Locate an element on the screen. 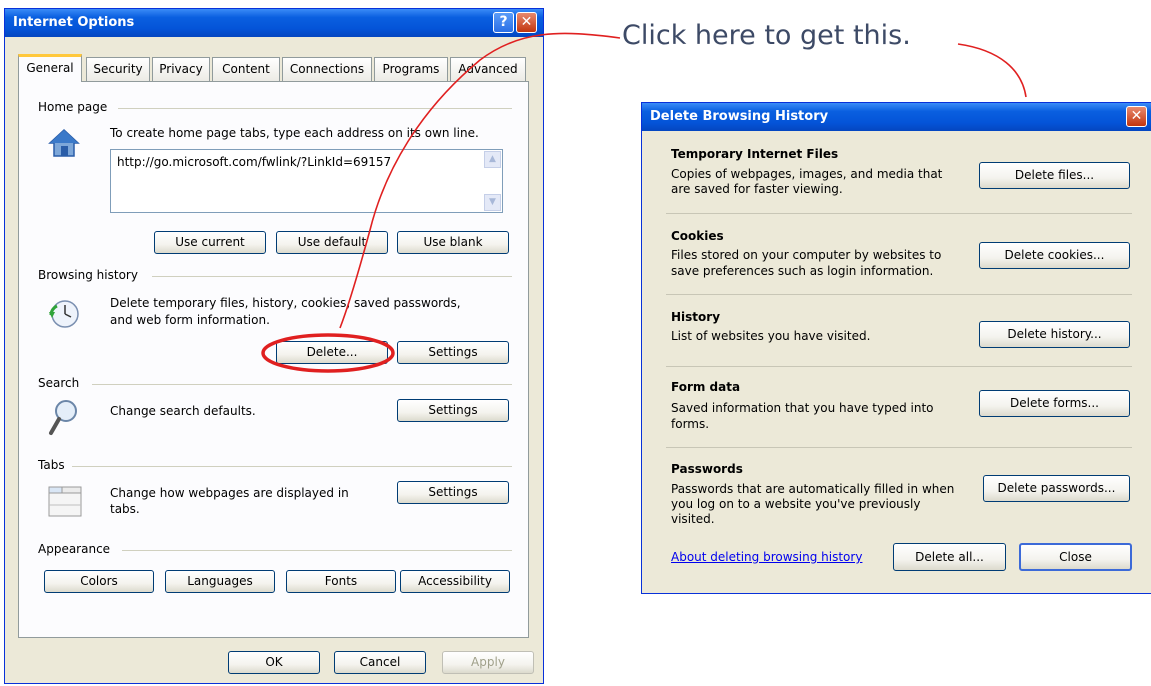 Image resolution: width=1151 pixels, height=686 pixels. temp-files-description-line2: are saved for faster viewing. is located at coordinates (757, 189).